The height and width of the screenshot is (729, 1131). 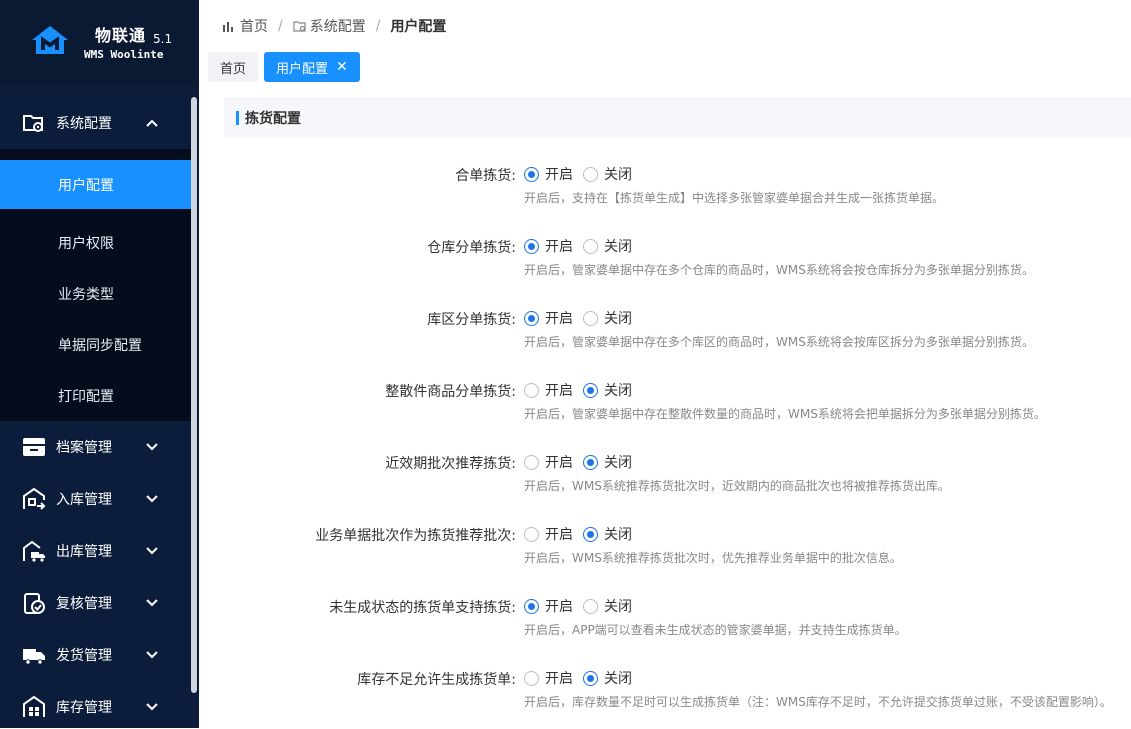 I want to click on sidebar-group-inbound: 入库管理, so click(x=96, y=499).